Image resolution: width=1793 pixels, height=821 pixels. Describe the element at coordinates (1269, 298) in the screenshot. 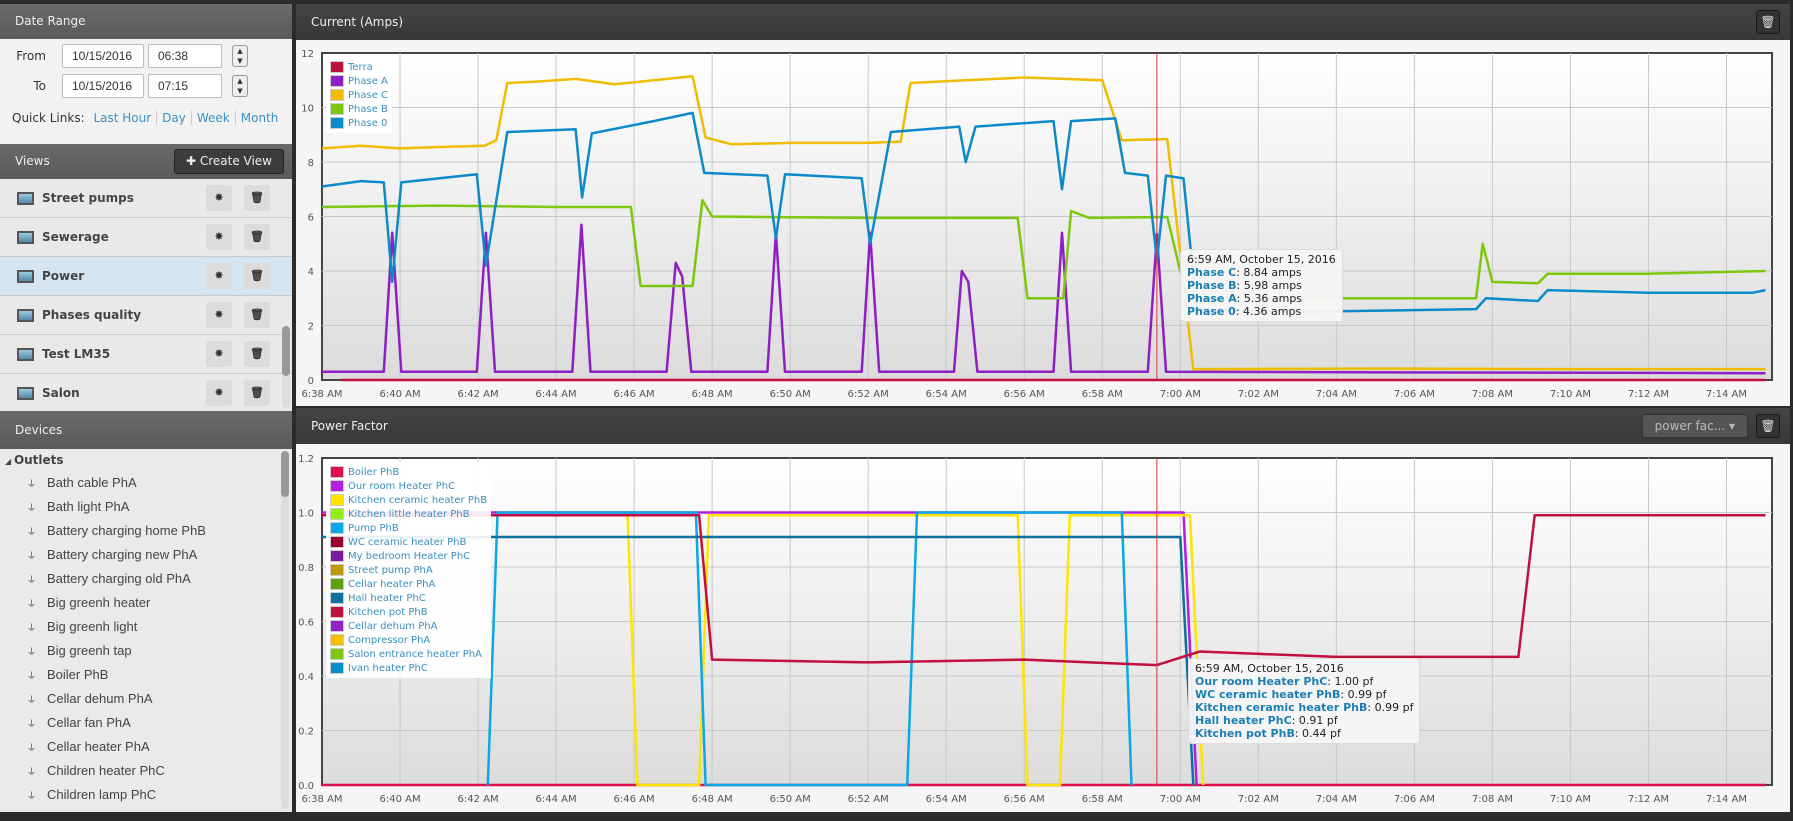

I see `tooltip-value: : 5.36 amps` at that location.